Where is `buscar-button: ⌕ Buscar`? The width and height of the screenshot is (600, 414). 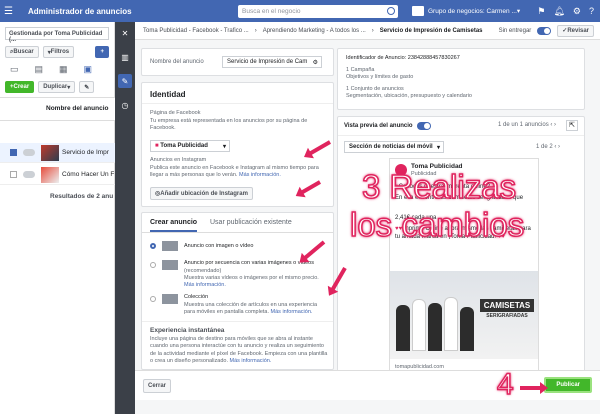 buscar-button: ⌕ Buscar is located at coordinates (22, 52).